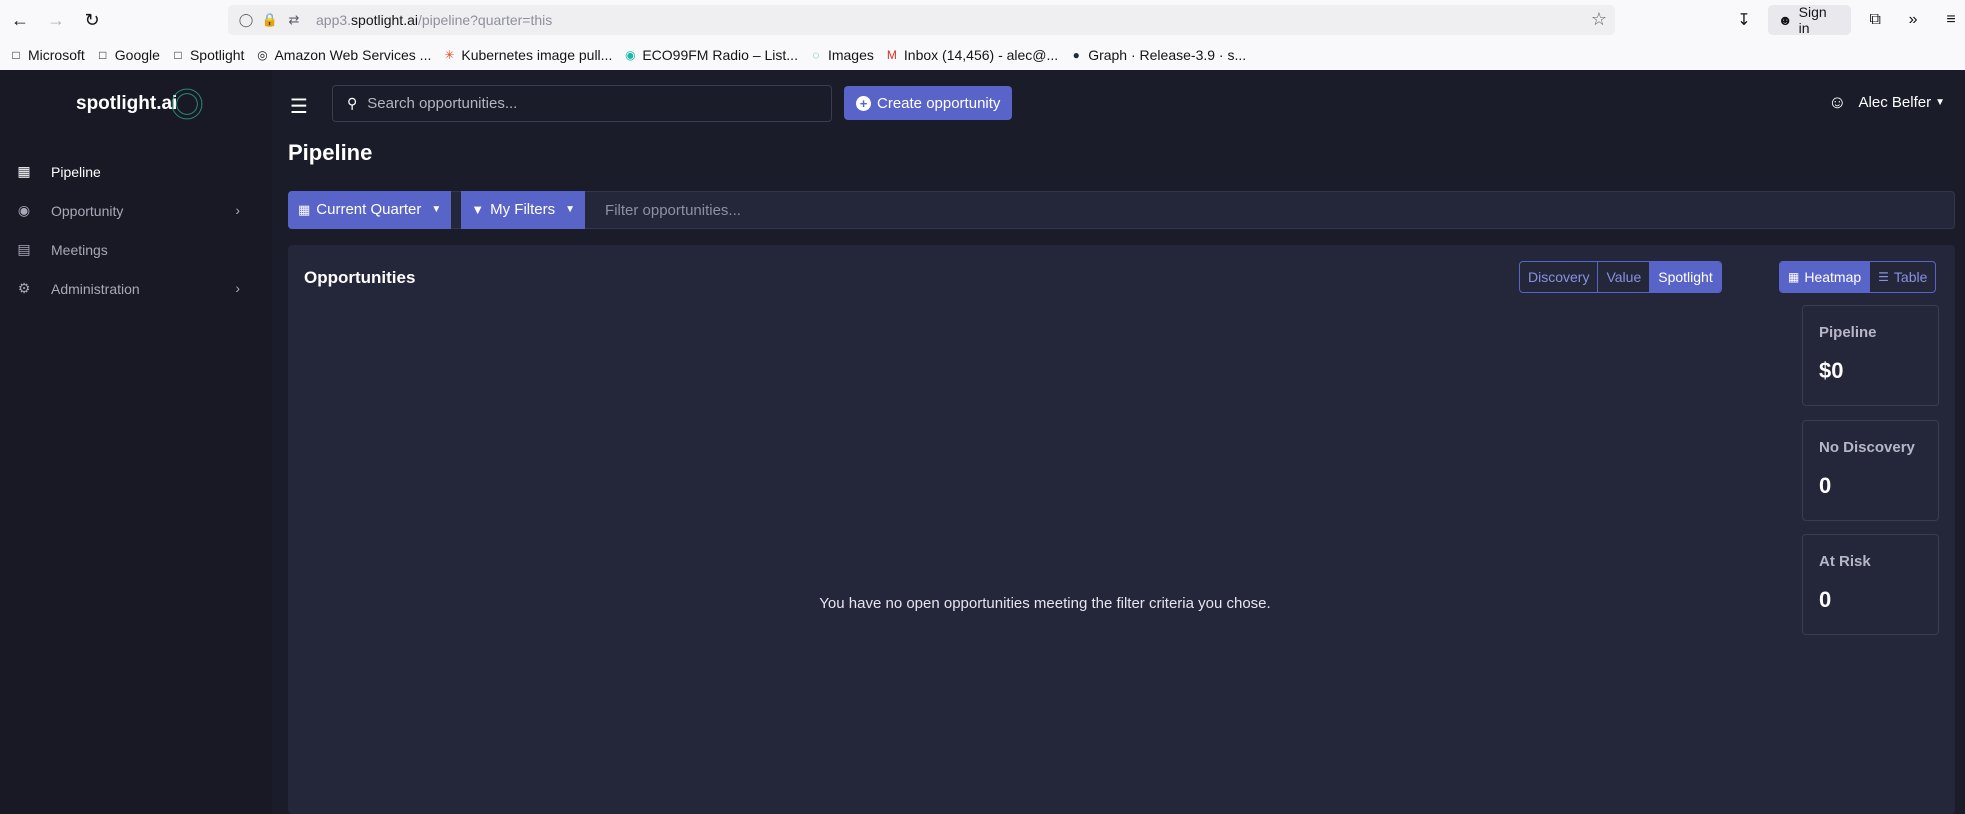 The image size is (1965, 814). Describe the element at coordinates (1870, 470) in the screenshot. I see `stat-card-no-discovery: No Discovery 0` at that location.